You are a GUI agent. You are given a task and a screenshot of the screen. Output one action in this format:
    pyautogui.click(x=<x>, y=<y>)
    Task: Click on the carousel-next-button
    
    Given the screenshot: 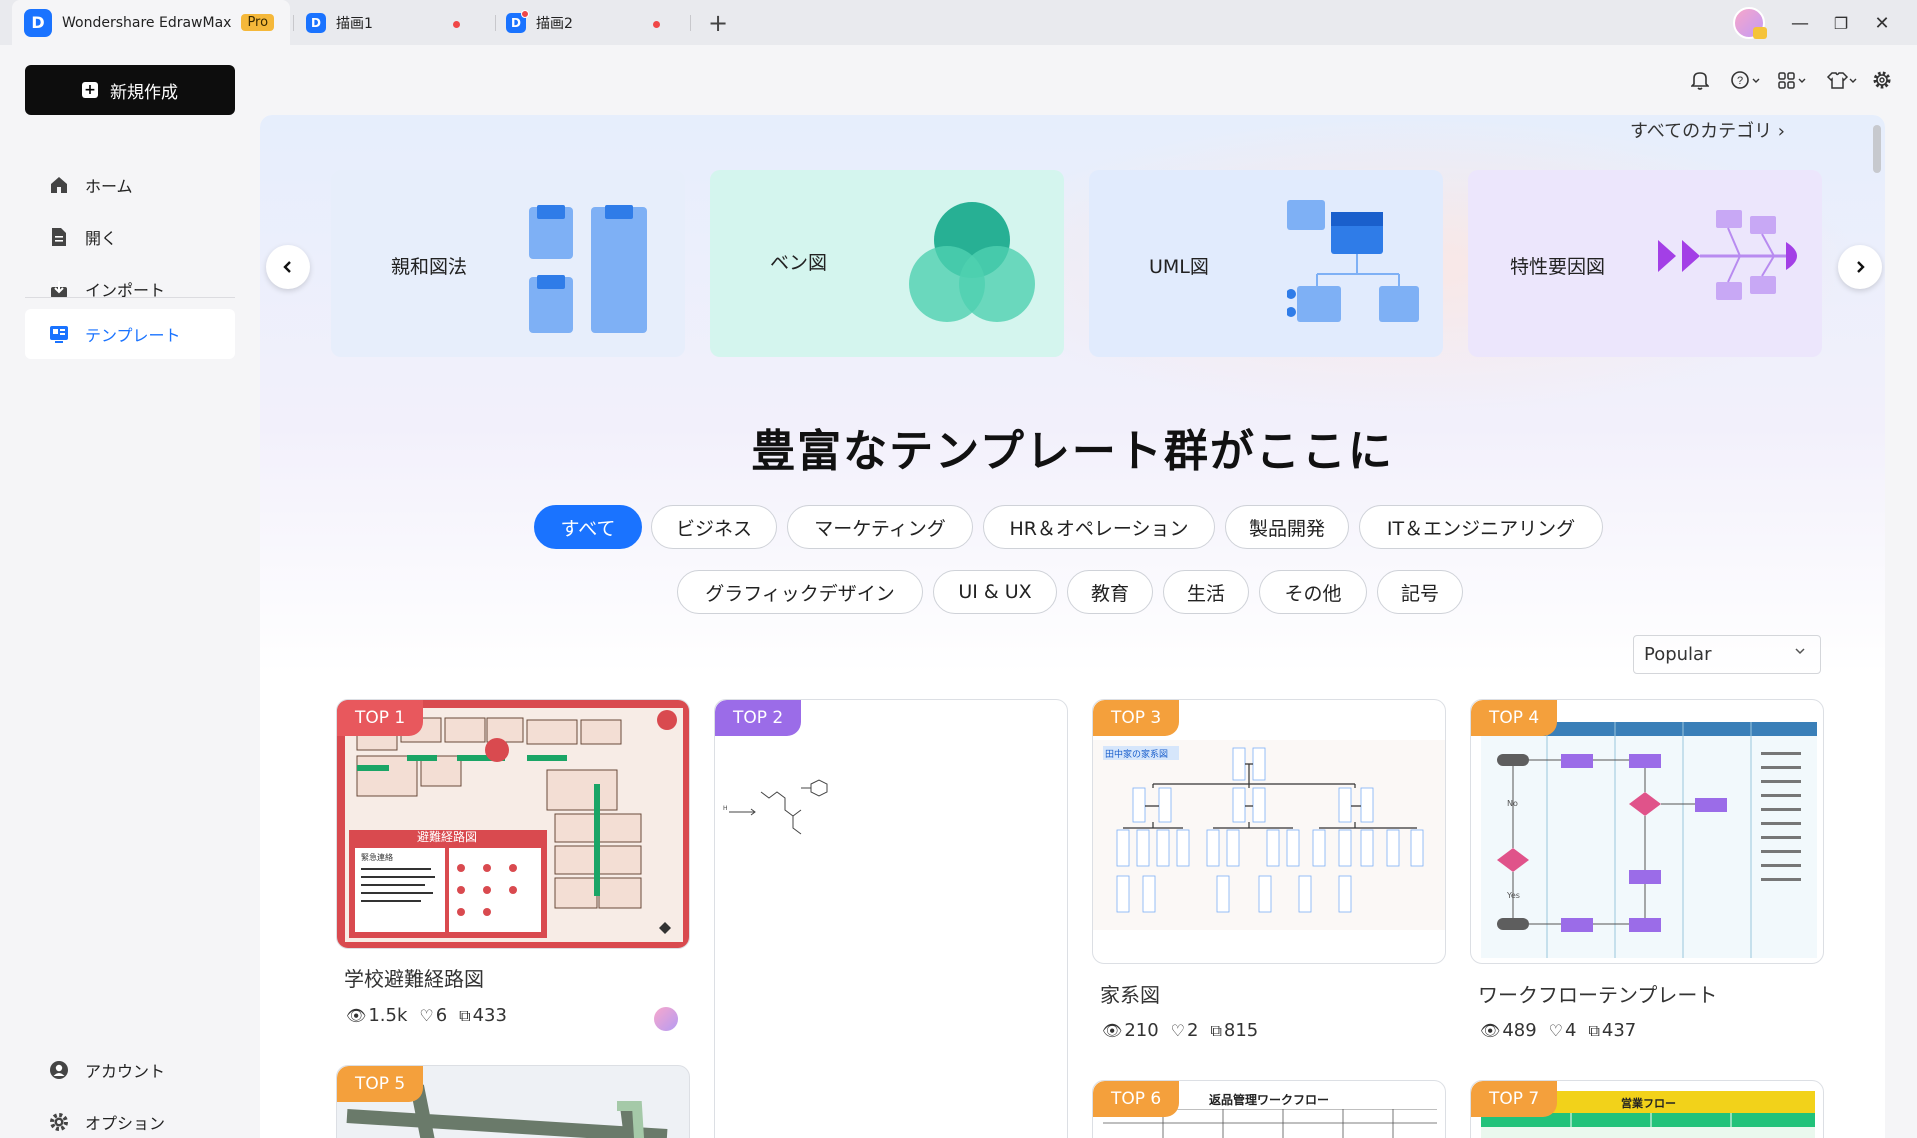 What is the action you would take?
    pyautogui.click(x=1860, y=267)
    